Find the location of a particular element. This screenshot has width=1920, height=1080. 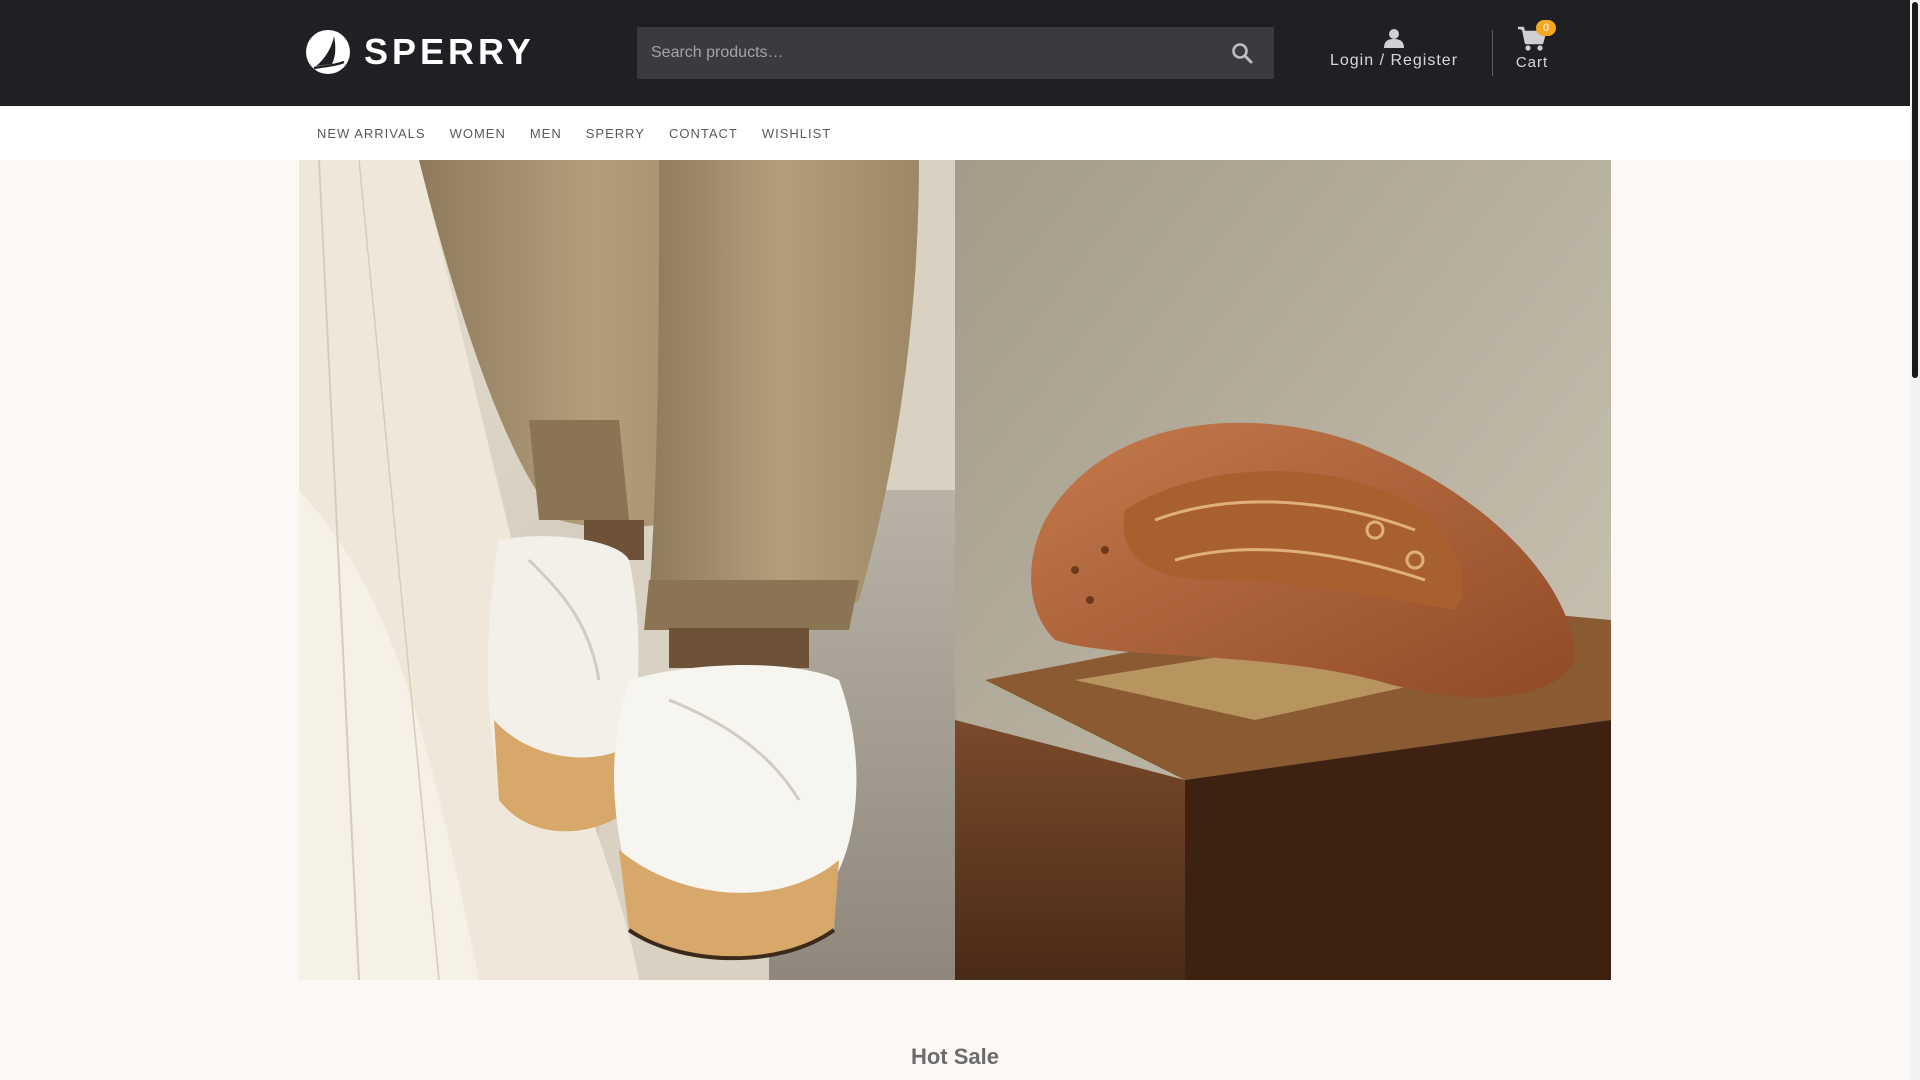

brand-name: SPERRY is located at coordinates (449, 51).